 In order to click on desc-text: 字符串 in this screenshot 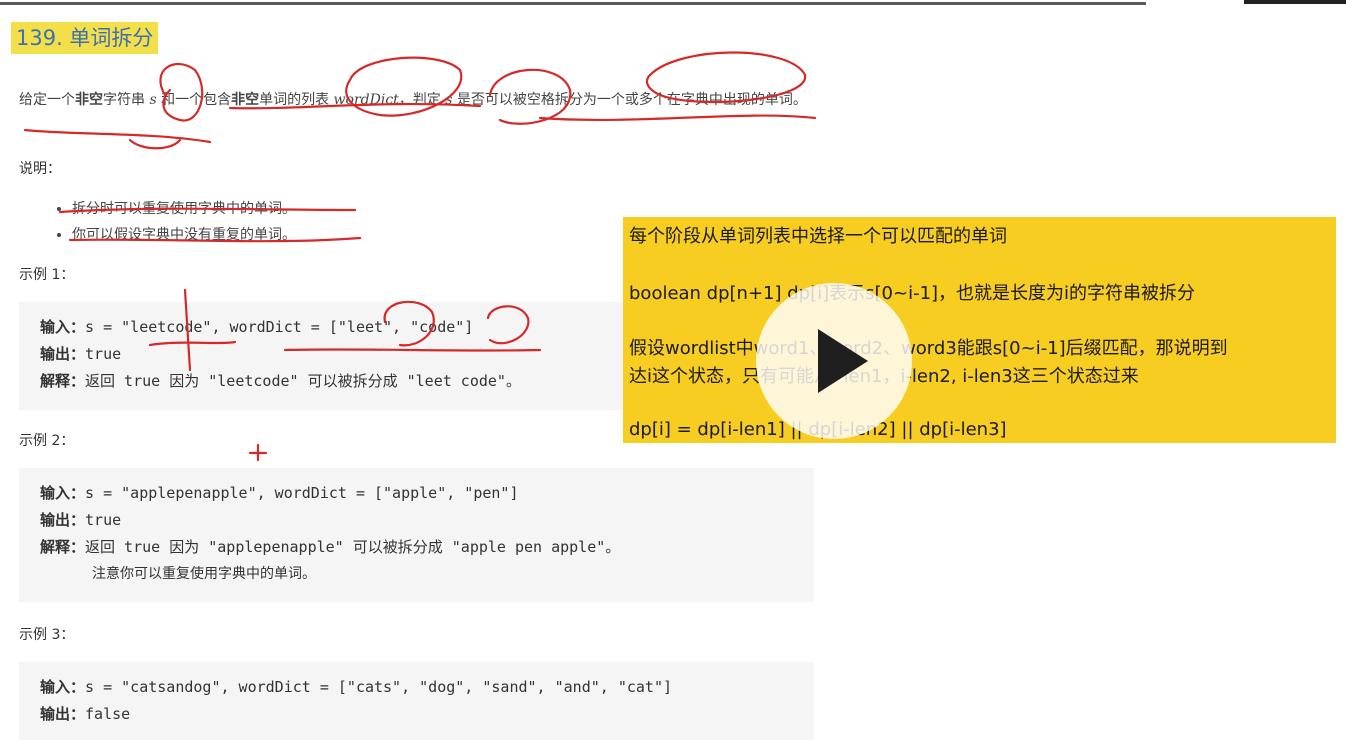, I will do `click(126, 100)`.